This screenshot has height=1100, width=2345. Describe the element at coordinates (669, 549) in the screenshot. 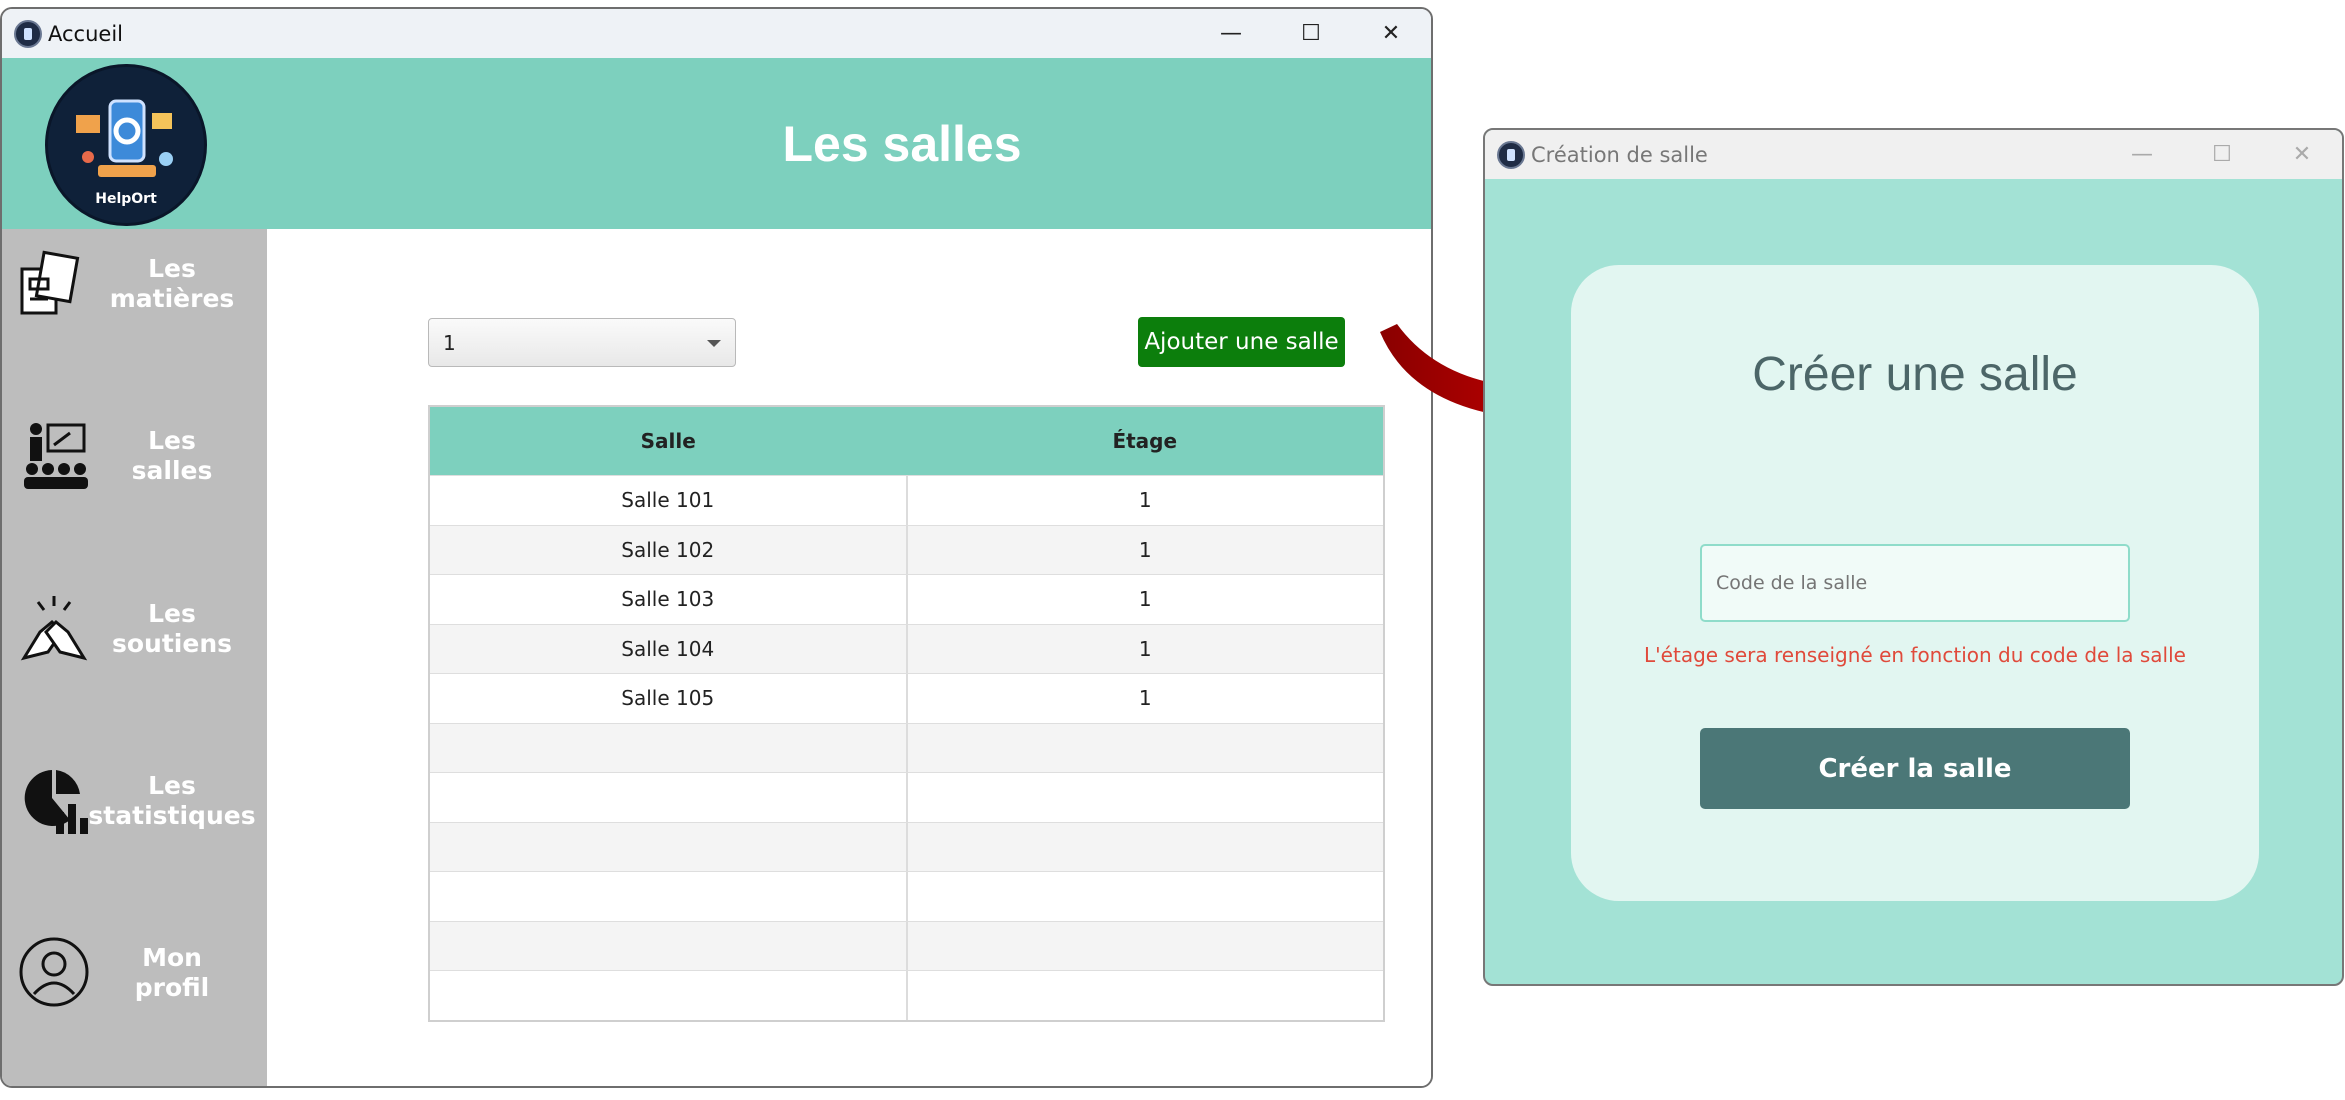

I see `cell-salle: Salle 102` at that location.